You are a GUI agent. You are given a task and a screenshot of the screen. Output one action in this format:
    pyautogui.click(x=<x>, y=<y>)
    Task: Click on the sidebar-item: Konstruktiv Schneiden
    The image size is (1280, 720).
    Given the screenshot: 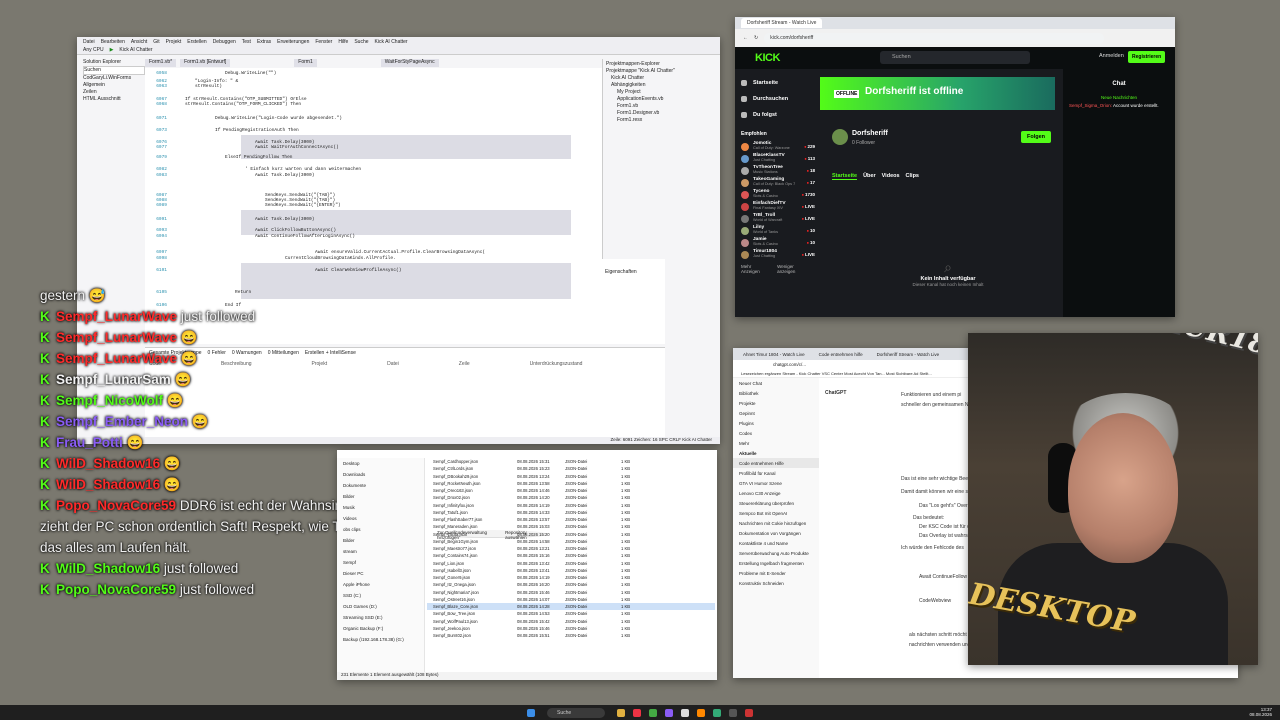 What is the action you would take?
    pyautogui.click(x=776, y=583)
    